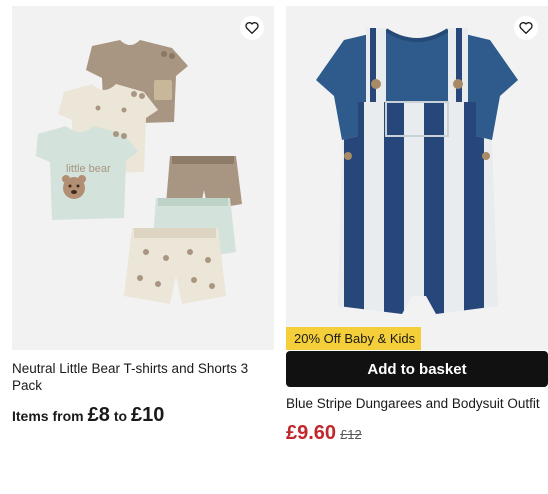 Image resolution: width=548 pixels, height=494 pixels. Describe the element at coordinates (120, 416) in the screenshot. I see `price-to-word: to` at that location.